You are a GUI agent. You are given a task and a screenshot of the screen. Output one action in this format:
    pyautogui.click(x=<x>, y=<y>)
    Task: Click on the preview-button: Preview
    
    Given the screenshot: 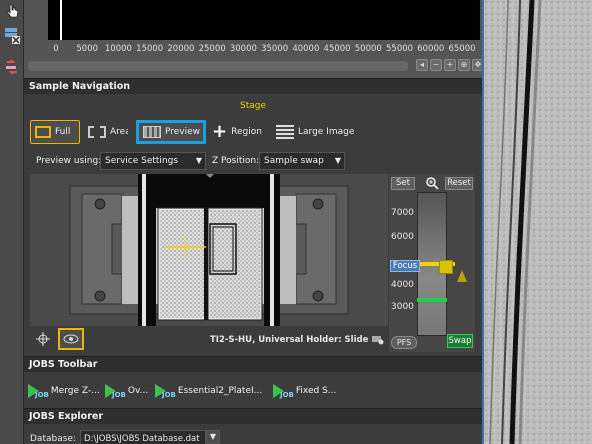 What is the action you would take?
    pyautogui.click(x=171, y=132)
    